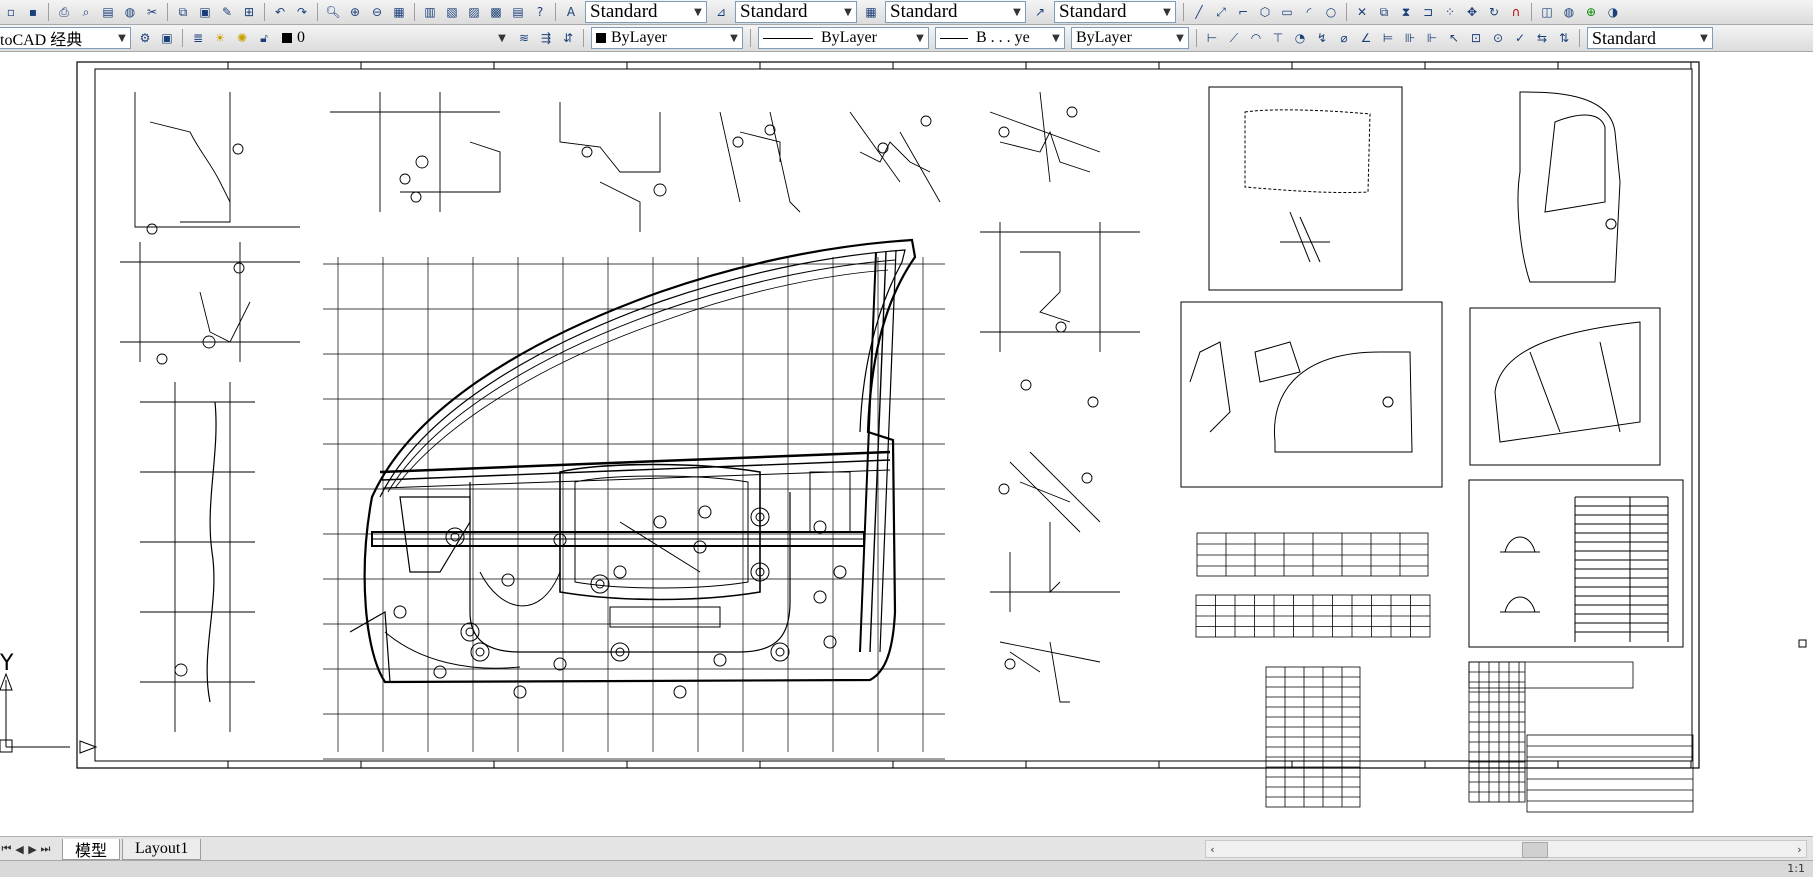  What do you see at coordinates (1309, 12) in the screenshot?
I see `arc-icon: ◜` at bounding box center [1309, 12].